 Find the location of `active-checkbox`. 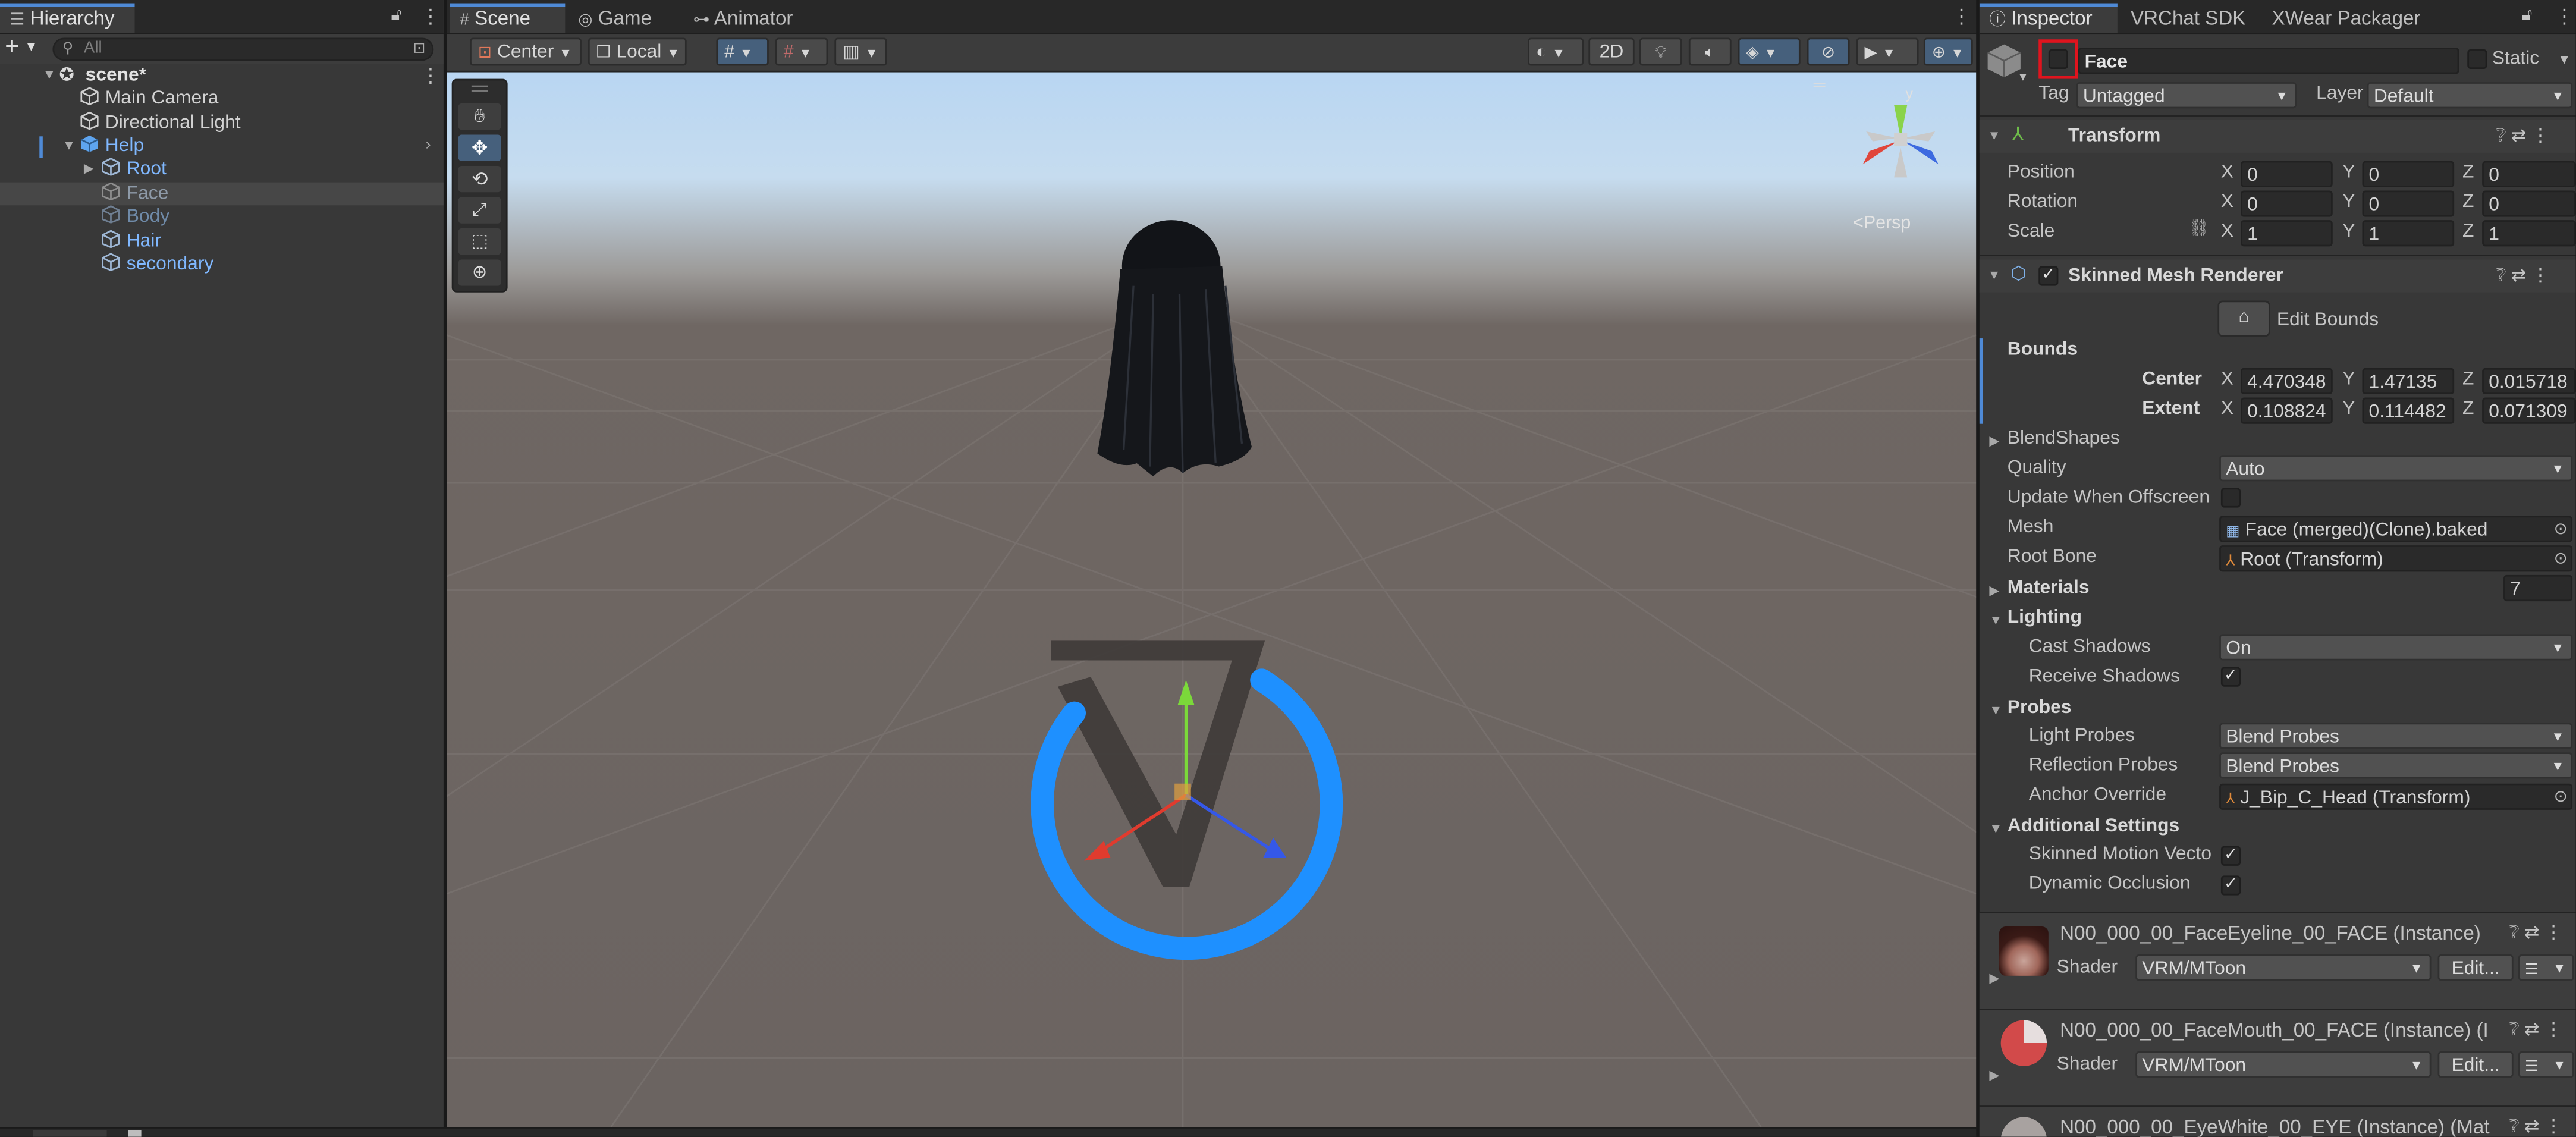

active-checkbox is located at coordinates (2058, 59).